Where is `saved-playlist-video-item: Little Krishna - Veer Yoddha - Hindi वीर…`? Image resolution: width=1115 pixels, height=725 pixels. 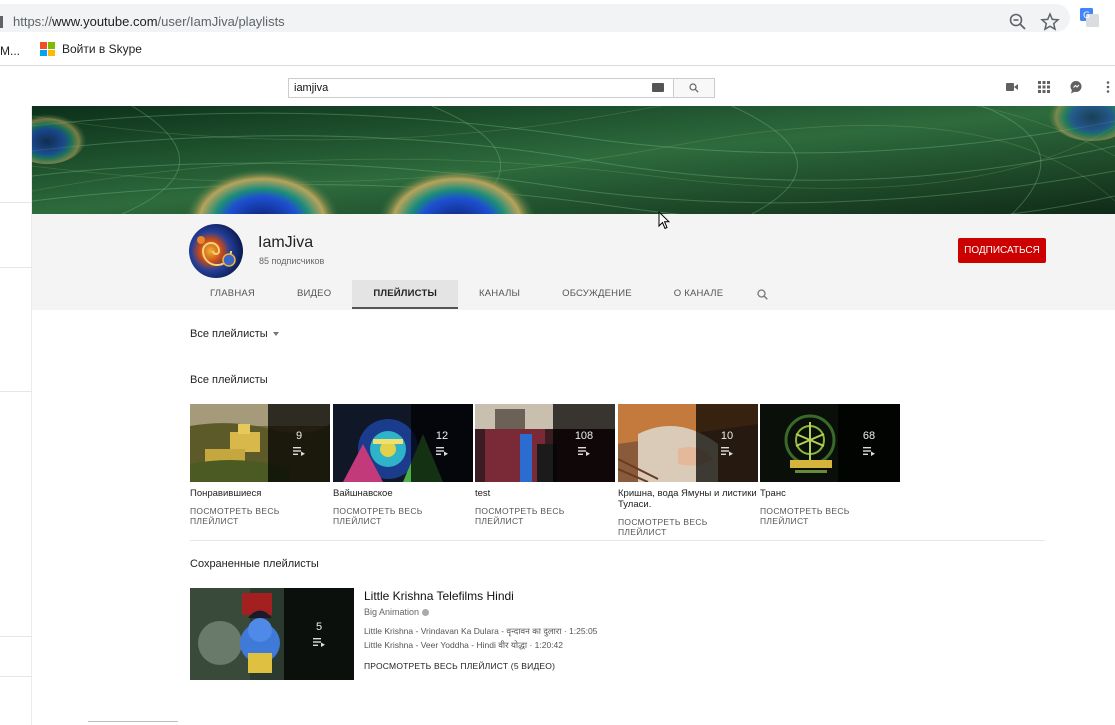 saved-playlist-video-item: Little Krishna - Veer Yoddha - Hindi वीर… is located at coordinates (480, 645).